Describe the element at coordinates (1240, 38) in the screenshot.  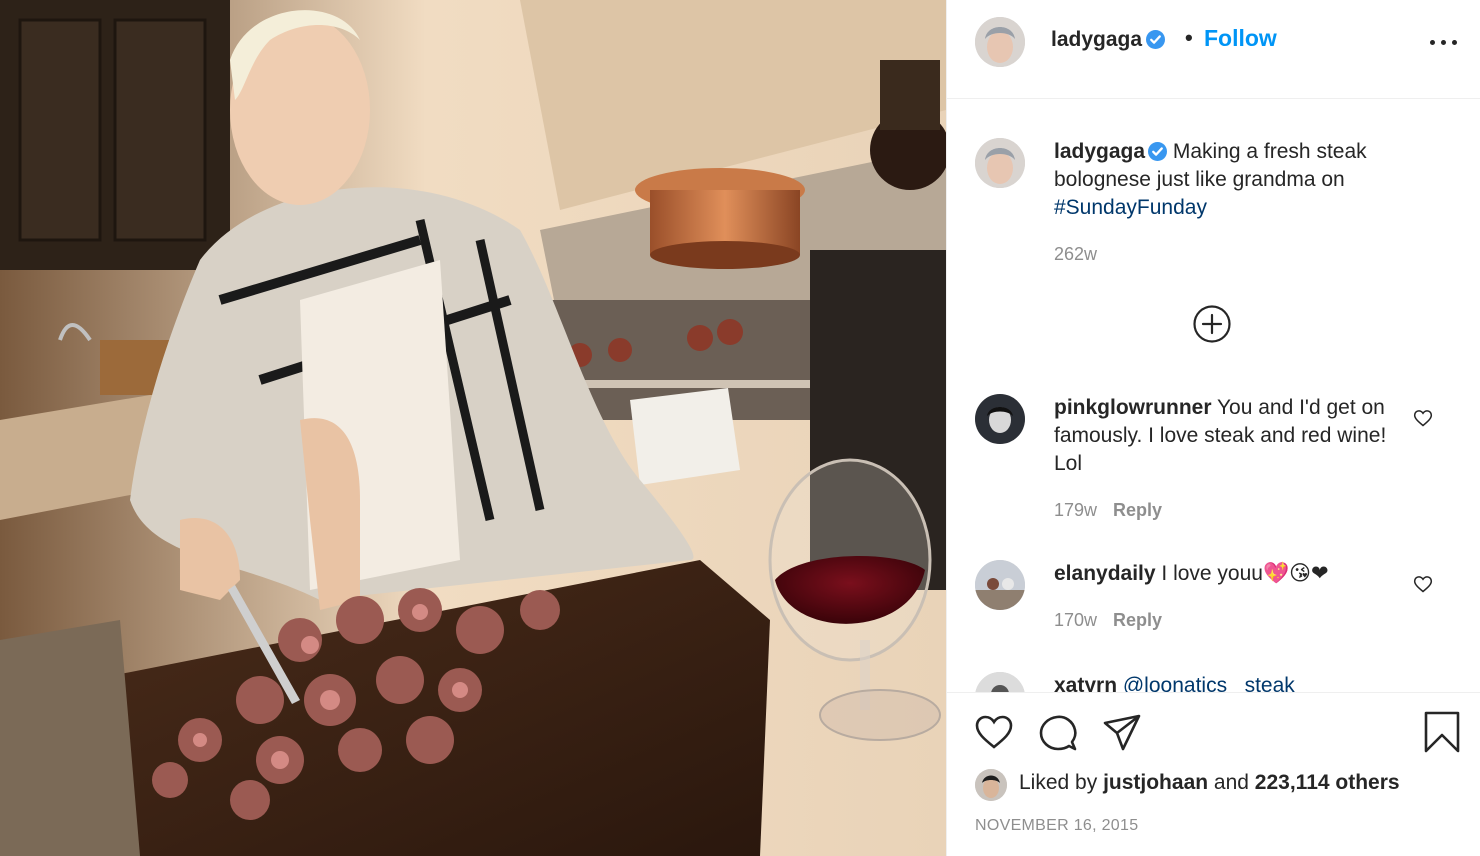
I see `follow-button: Follow` at that location.